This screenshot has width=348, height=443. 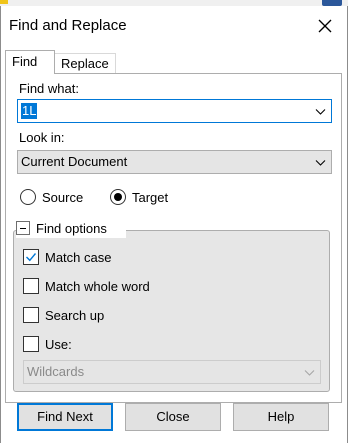 I want to click on tab-find: Find, so click(x=30, y=62).